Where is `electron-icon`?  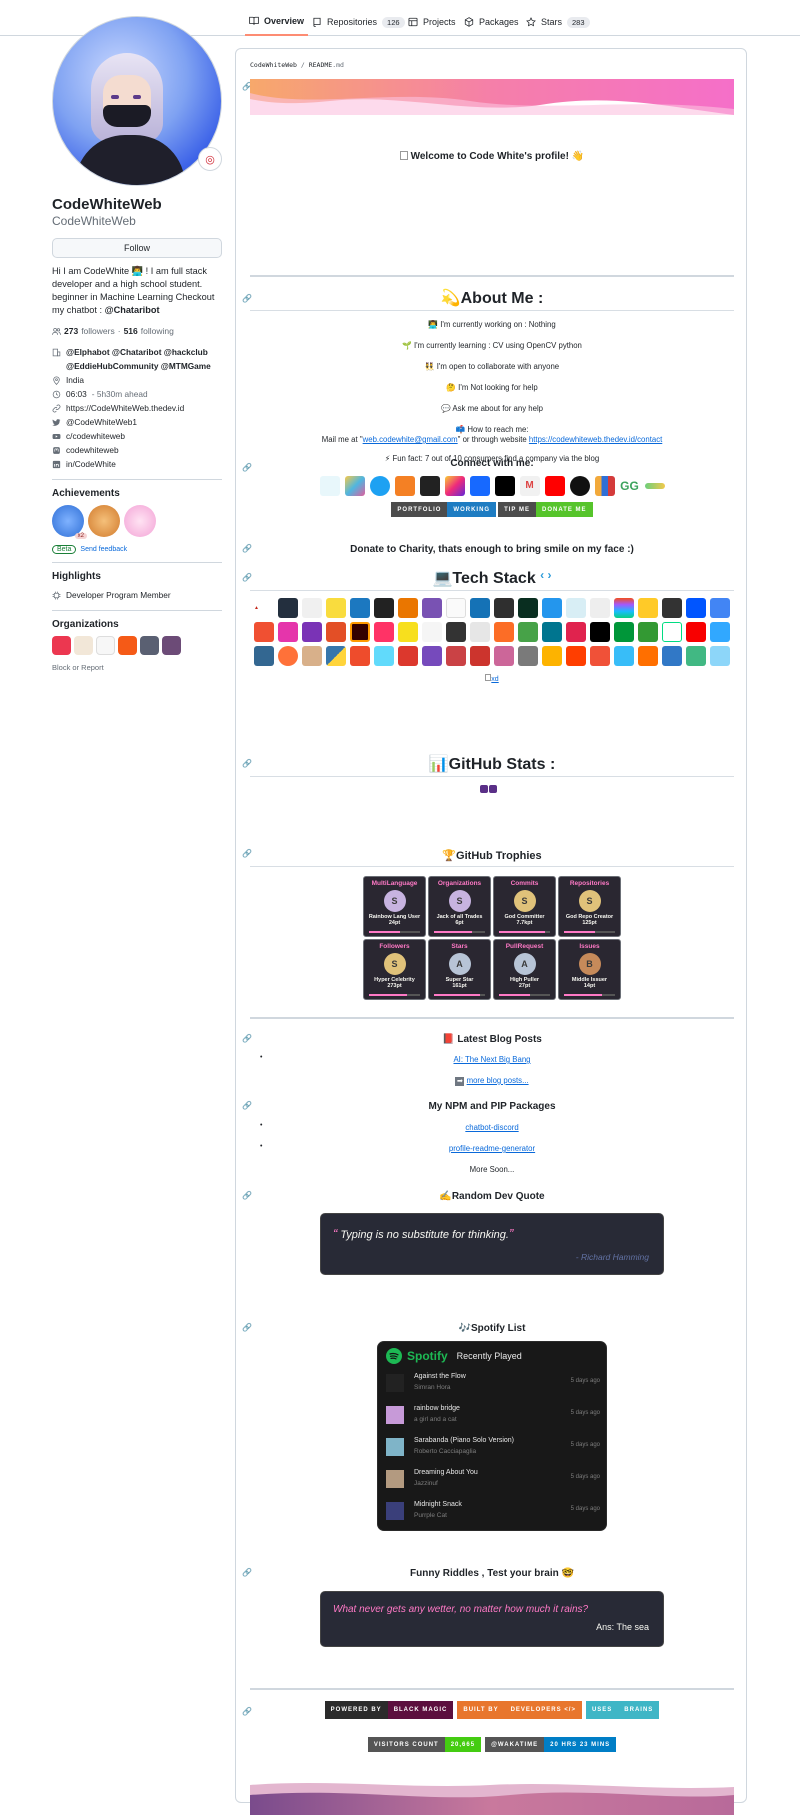
electron-icon is located at coordinates (576, 608).